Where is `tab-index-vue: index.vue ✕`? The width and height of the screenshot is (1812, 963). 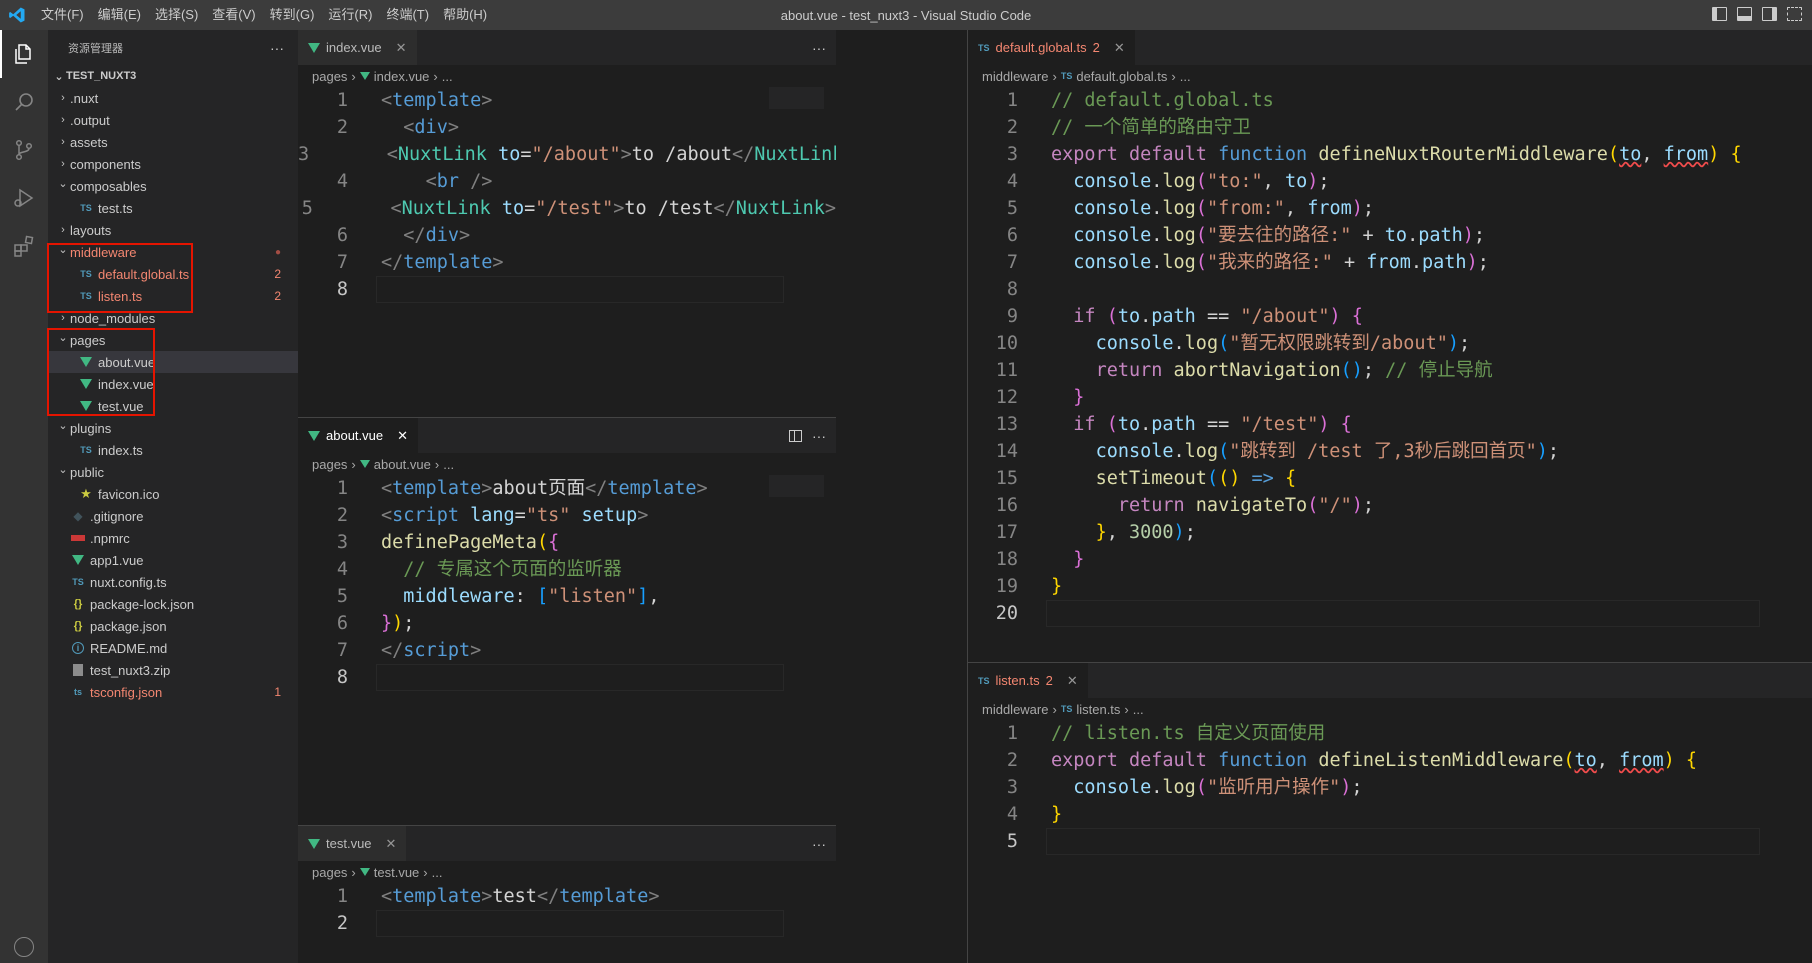 tab-index-vue: index.vue ✕ is located at coordinates (357, 47).